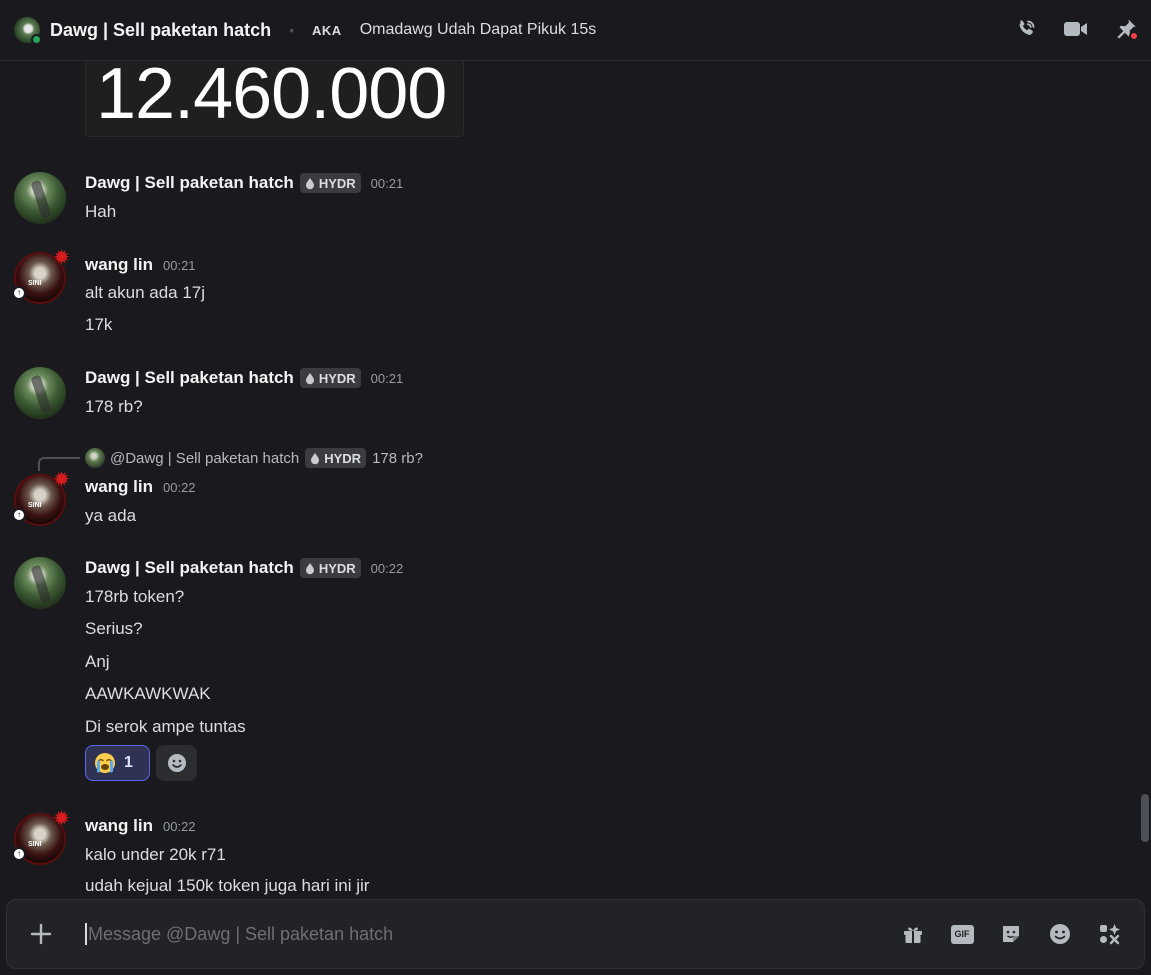  What do you see at coordinates (135, 596) in the screenshot?
I see `message-text: 178rb token?` at bounding box center [135, 596].